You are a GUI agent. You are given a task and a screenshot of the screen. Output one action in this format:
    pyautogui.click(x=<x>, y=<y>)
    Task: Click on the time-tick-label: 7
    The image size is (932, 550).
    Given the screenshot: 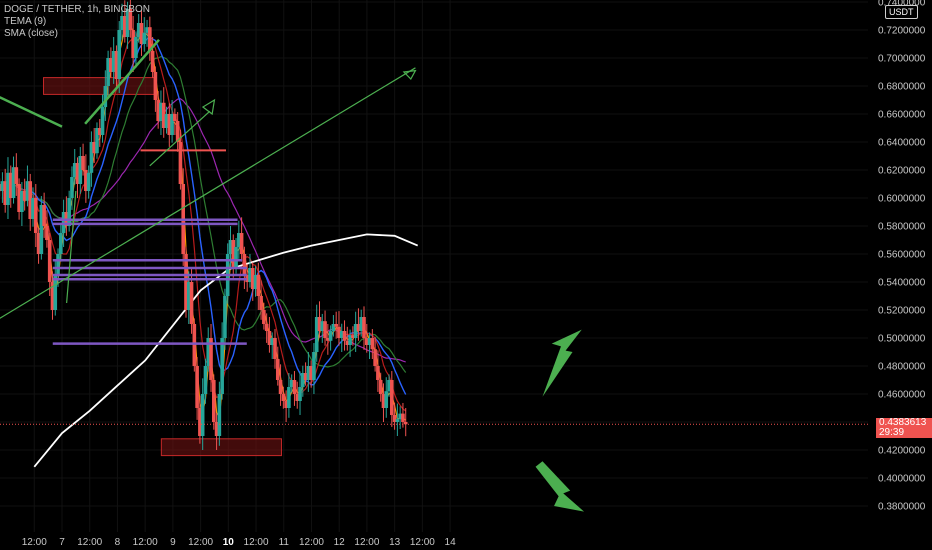 What is the action you would take?
    pyautogui.click(x=62, y=542)
    